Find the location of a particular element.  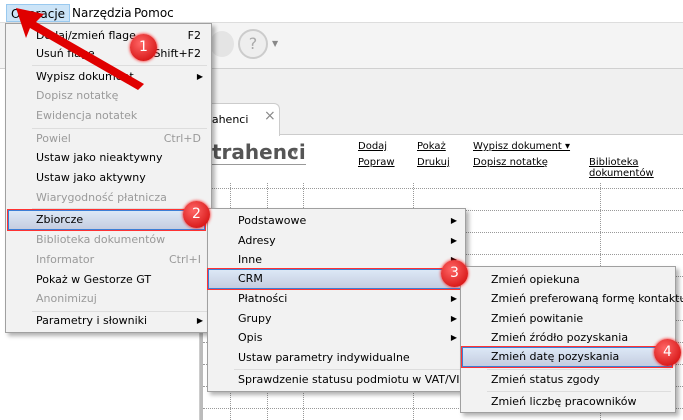

step-badge-1: 1 is located at coordinates (143, 47).